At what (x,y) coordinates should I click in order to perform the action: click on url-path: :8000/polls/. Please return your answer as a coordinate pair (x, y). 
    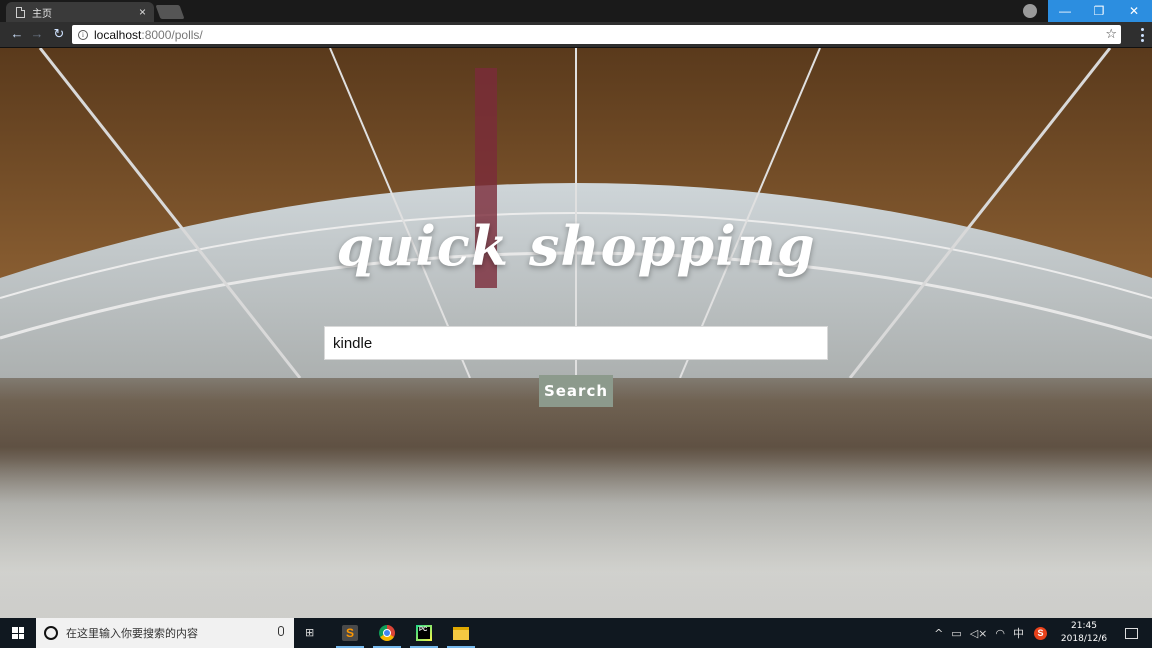
    Looking at the image, I should click on (172, 34).